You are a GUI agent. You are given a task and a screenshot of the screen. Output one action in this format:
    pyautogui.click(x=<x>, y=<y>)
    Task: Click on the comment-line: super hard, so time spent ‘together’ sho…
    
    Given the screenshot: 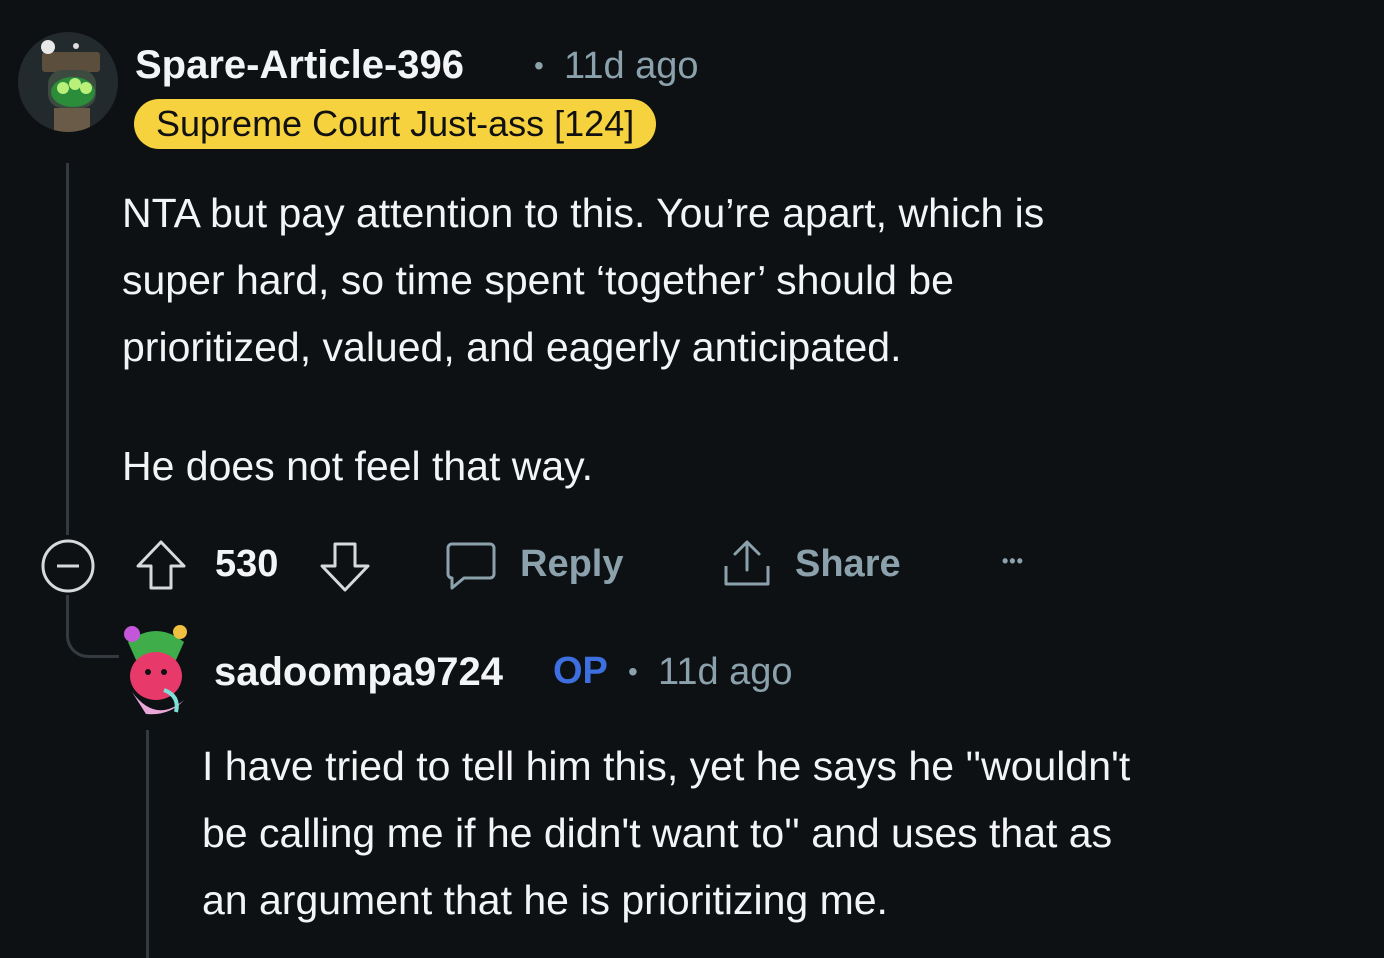 What is the action you would take?
    pyautogui.click(x=538, y=280)
    